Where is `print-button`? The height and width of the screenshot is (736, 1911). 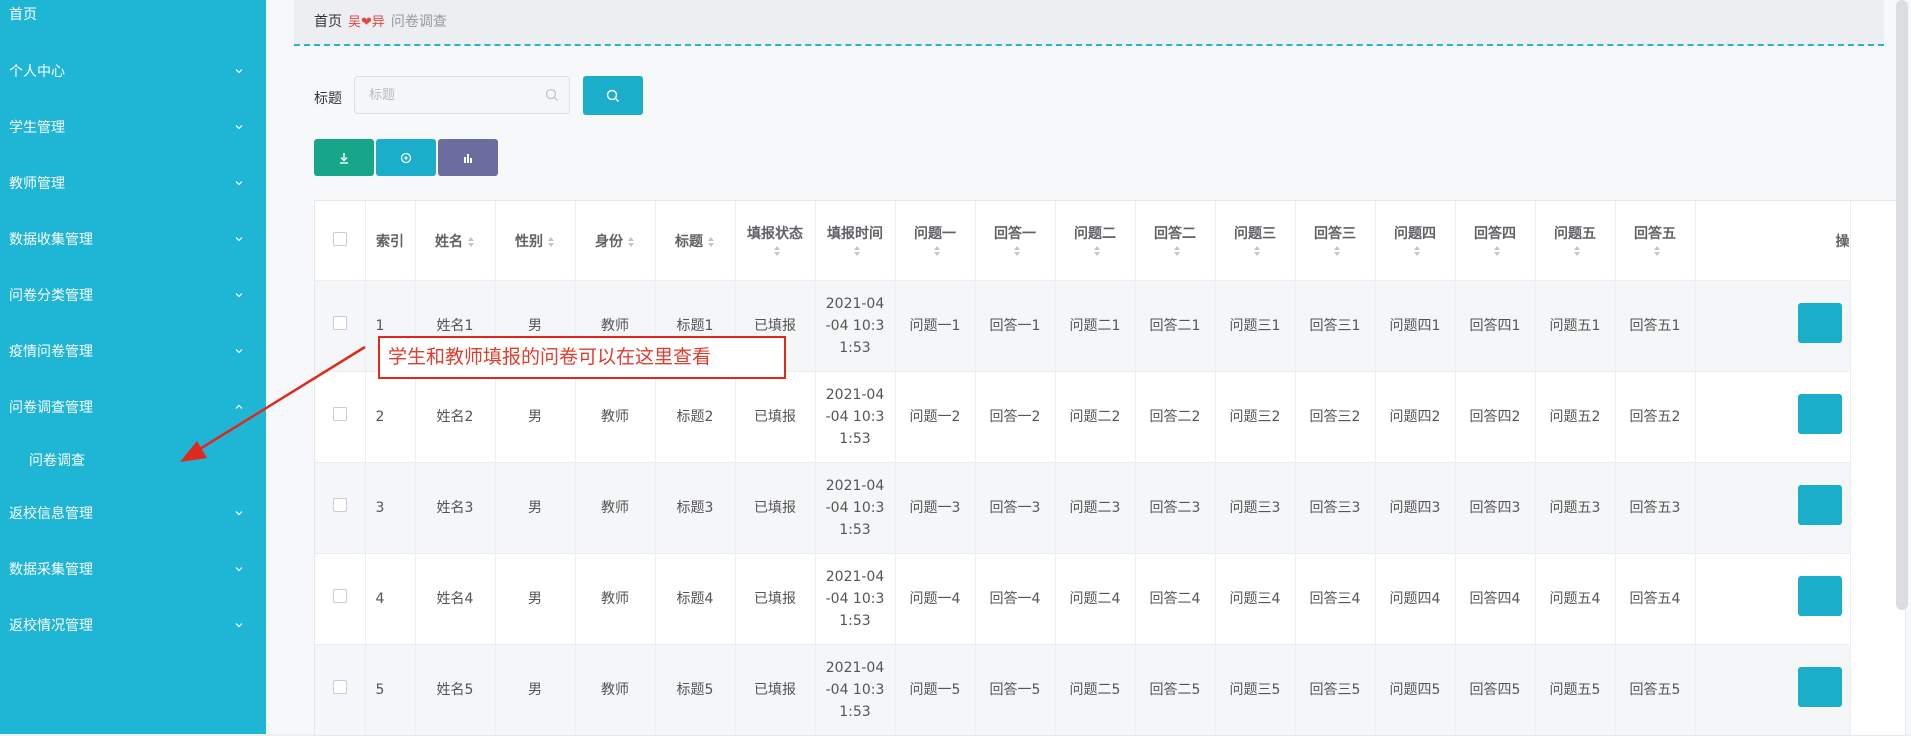 print-button is located at coordinates (406, 157).